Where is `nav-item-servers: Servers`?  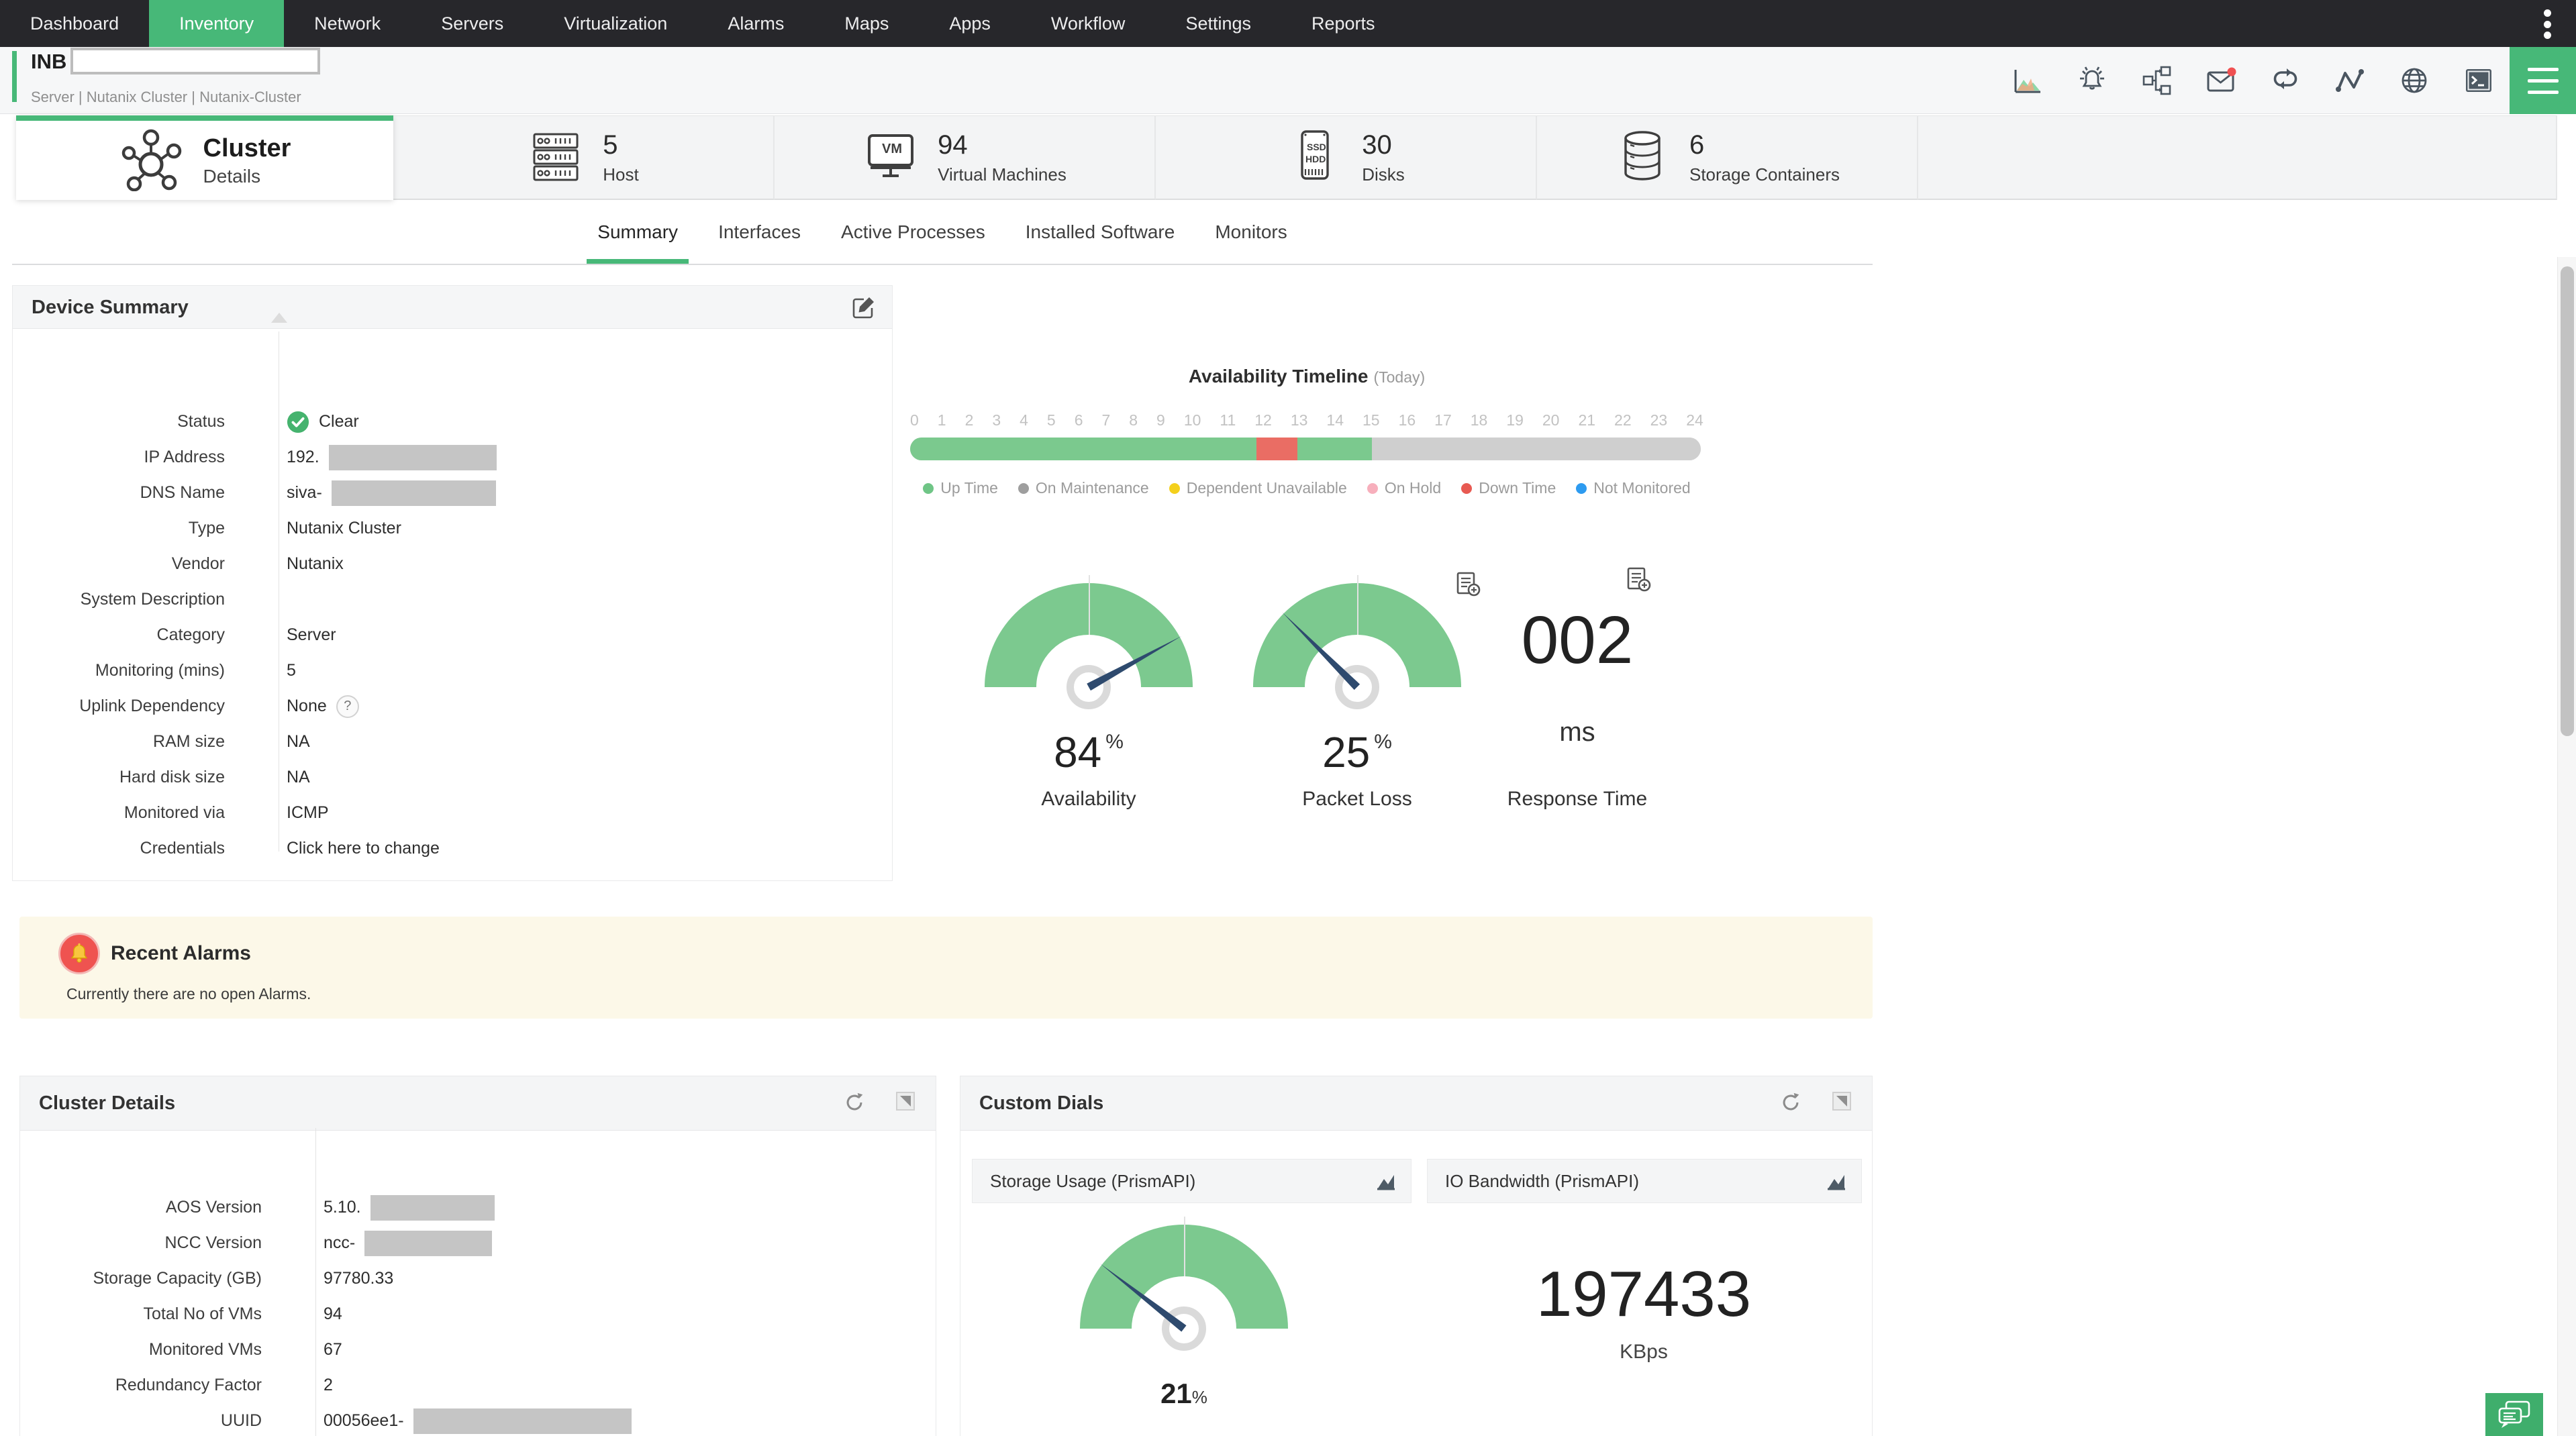 nav-item-servers: Servers is located at coordinates (472, 23).